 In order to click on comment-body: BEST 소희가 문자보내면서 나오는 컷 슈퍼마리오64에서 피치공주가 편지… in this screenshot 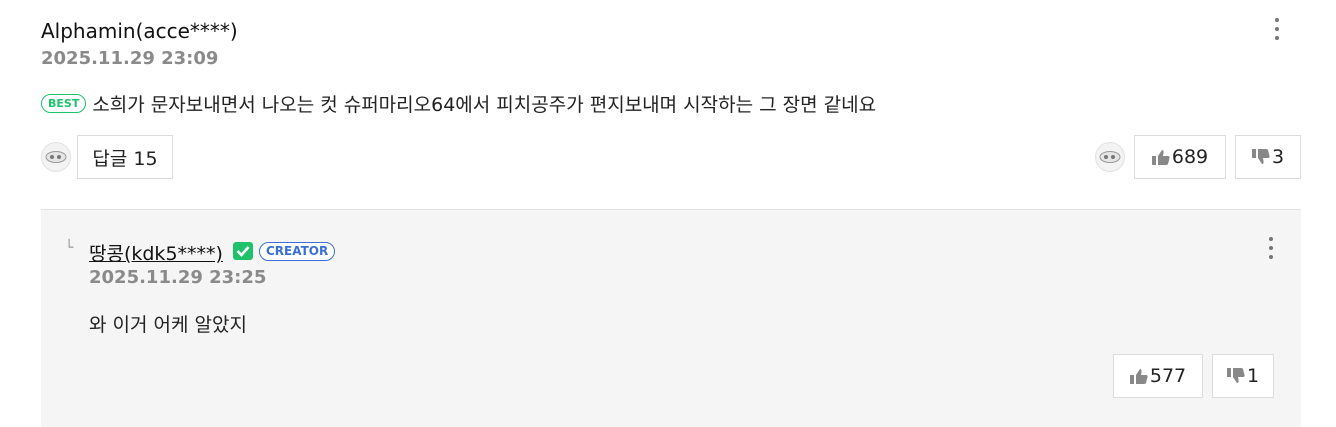, I will do `click(458, 103)`.